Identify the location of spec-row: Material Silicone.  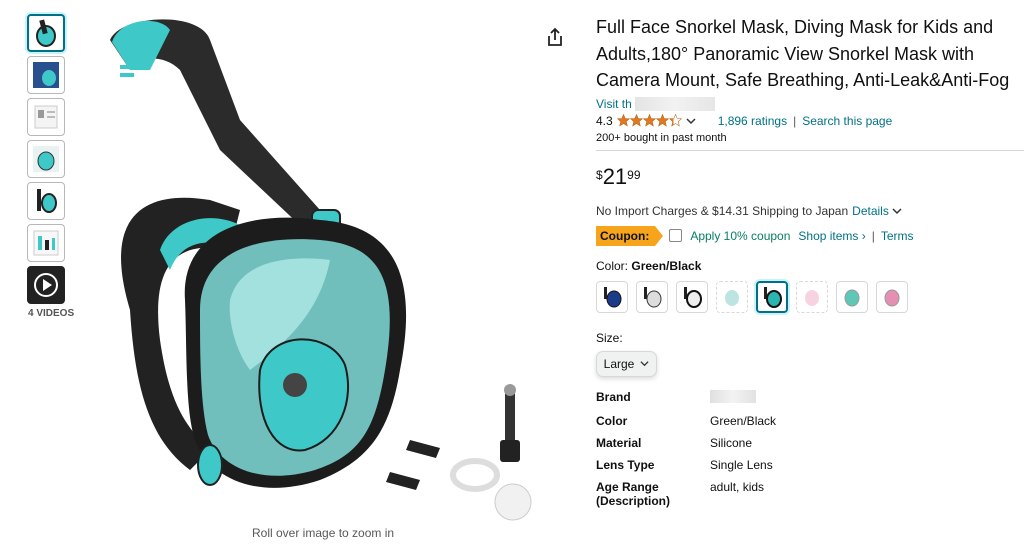
(811, 443).